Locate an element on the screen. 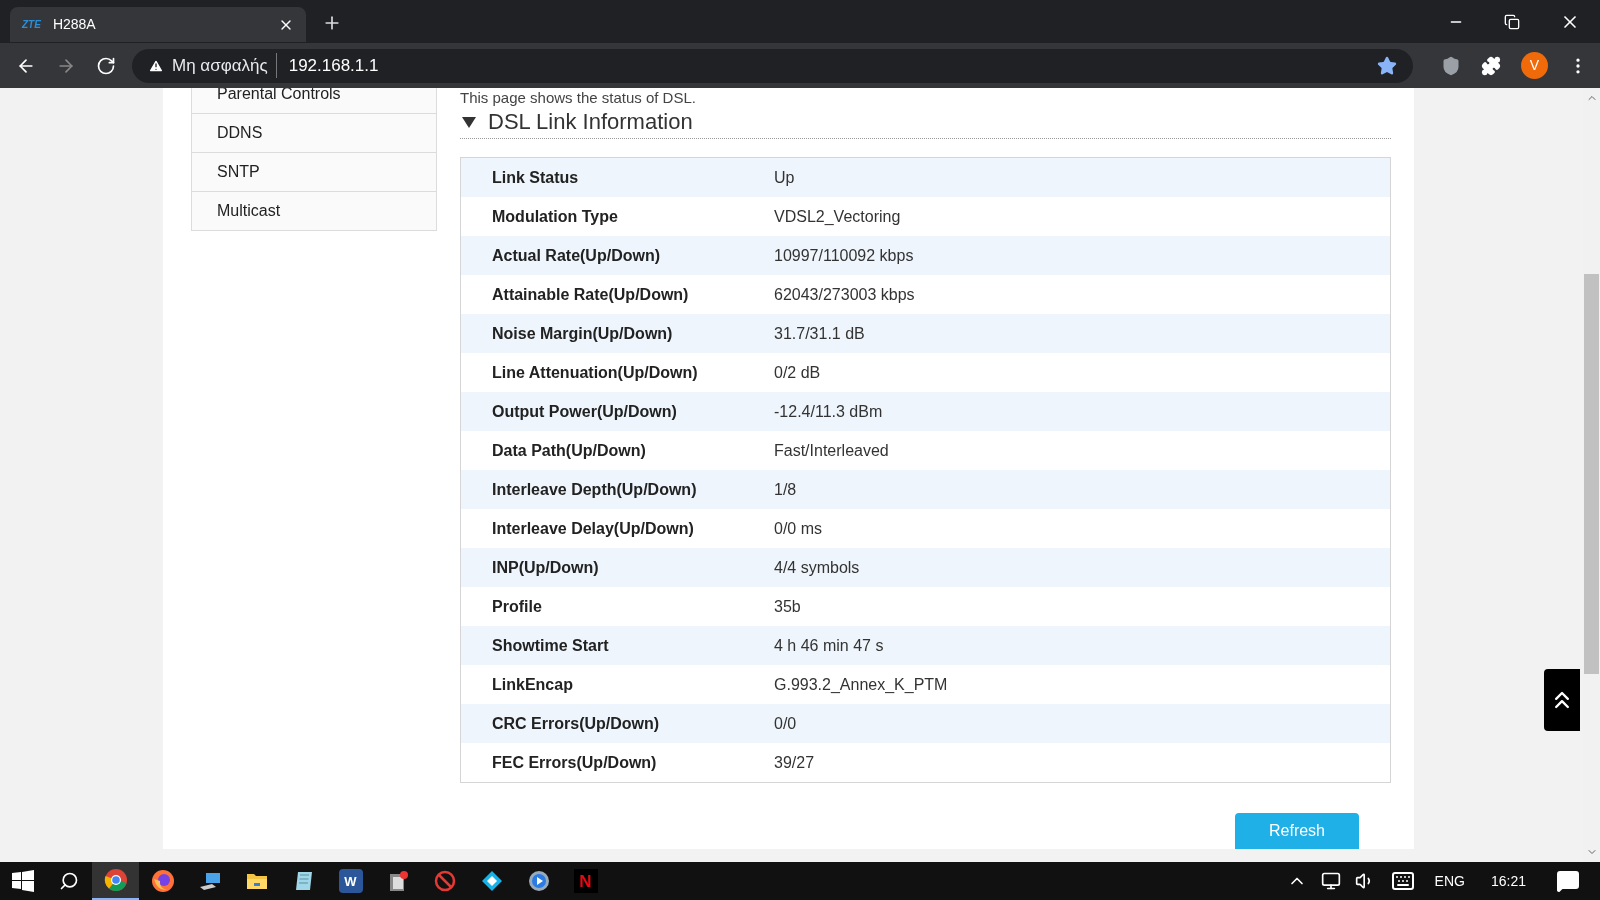 This screenshot has width=1600, height=900. notifications-icon is located at coordinates (1568, 881).